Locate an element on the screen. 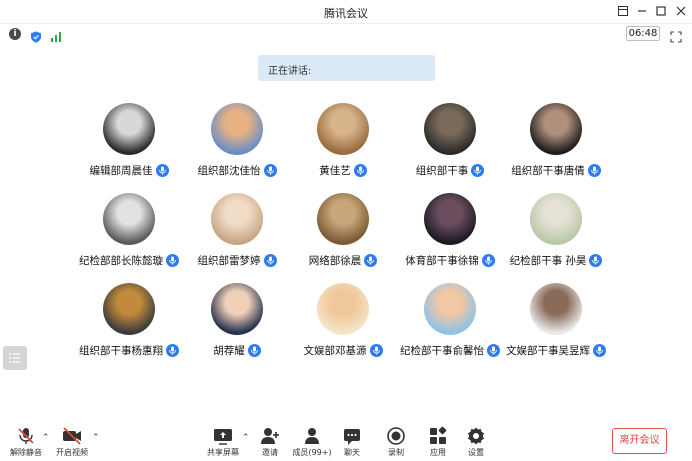 This screenshot has width=692, height=461. participant-tile: 纪检部干事 孙昊 is located at coordinates (556, 233).